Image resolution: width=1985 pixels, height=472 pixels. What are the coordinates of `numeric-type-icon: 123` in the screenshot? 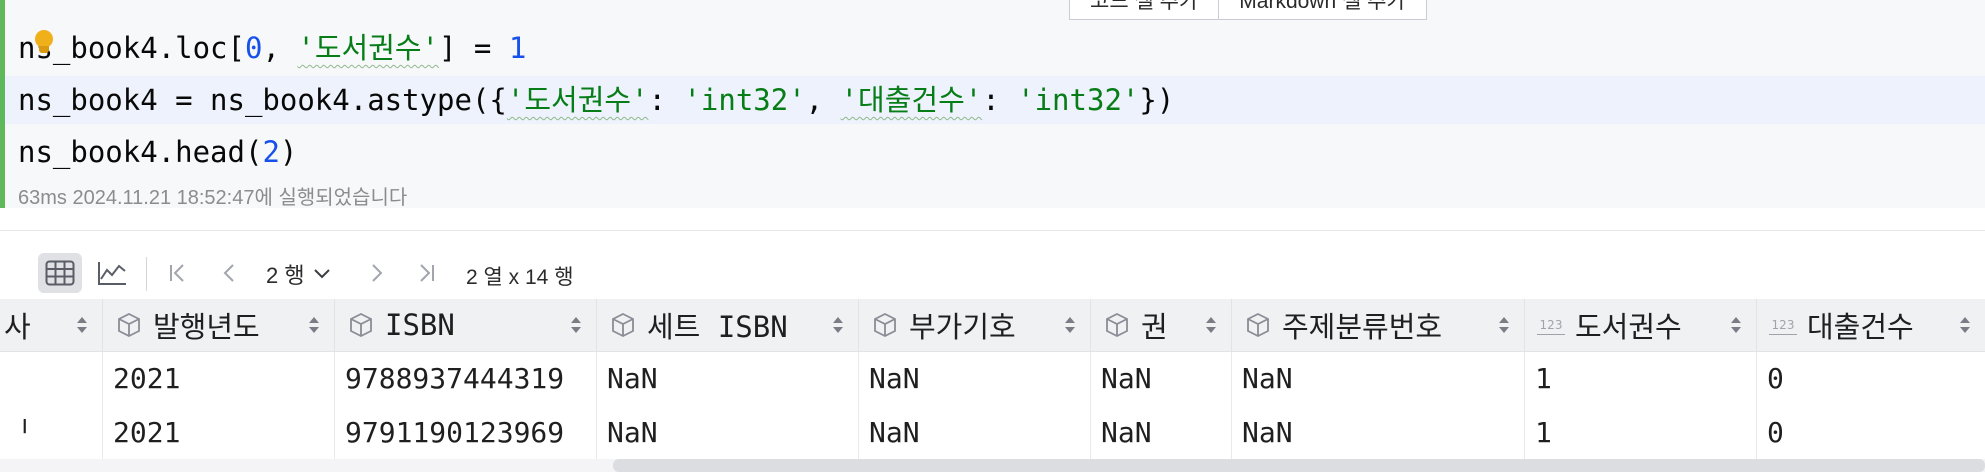 It's located at (1551, 325).